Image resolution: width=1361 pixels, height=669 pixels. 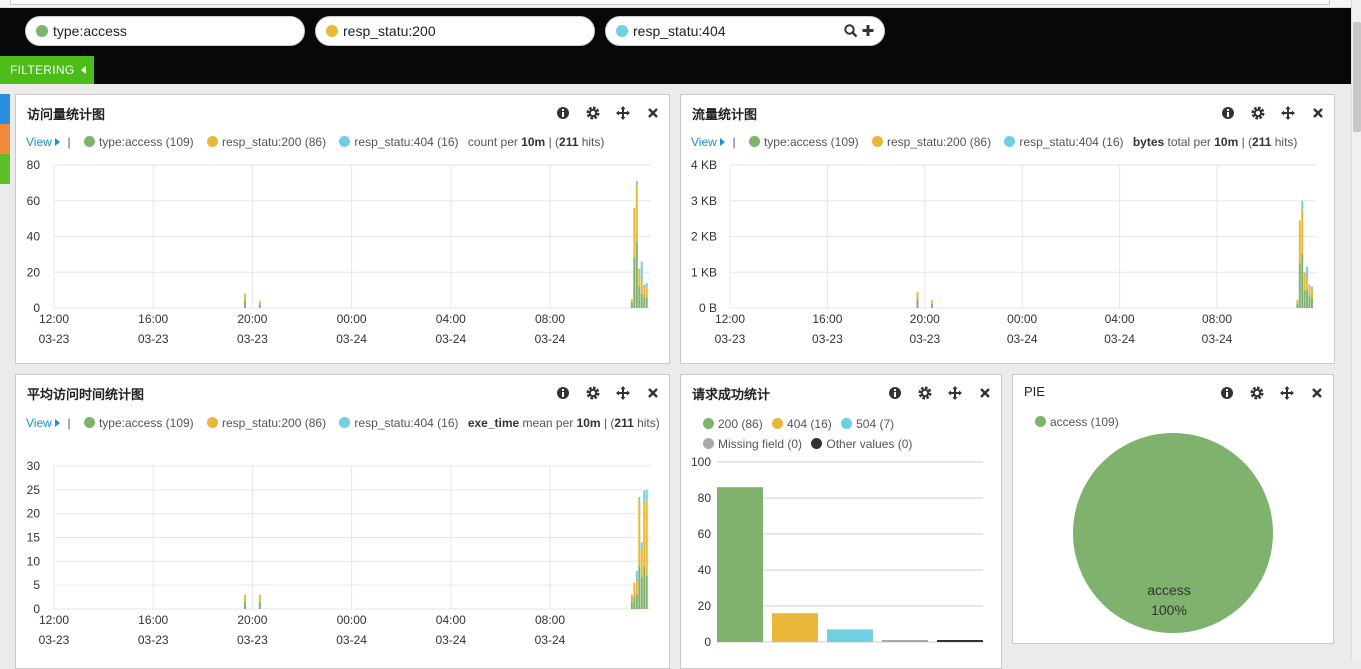 I want to click on plus-icon, so click(x=868, y=31).